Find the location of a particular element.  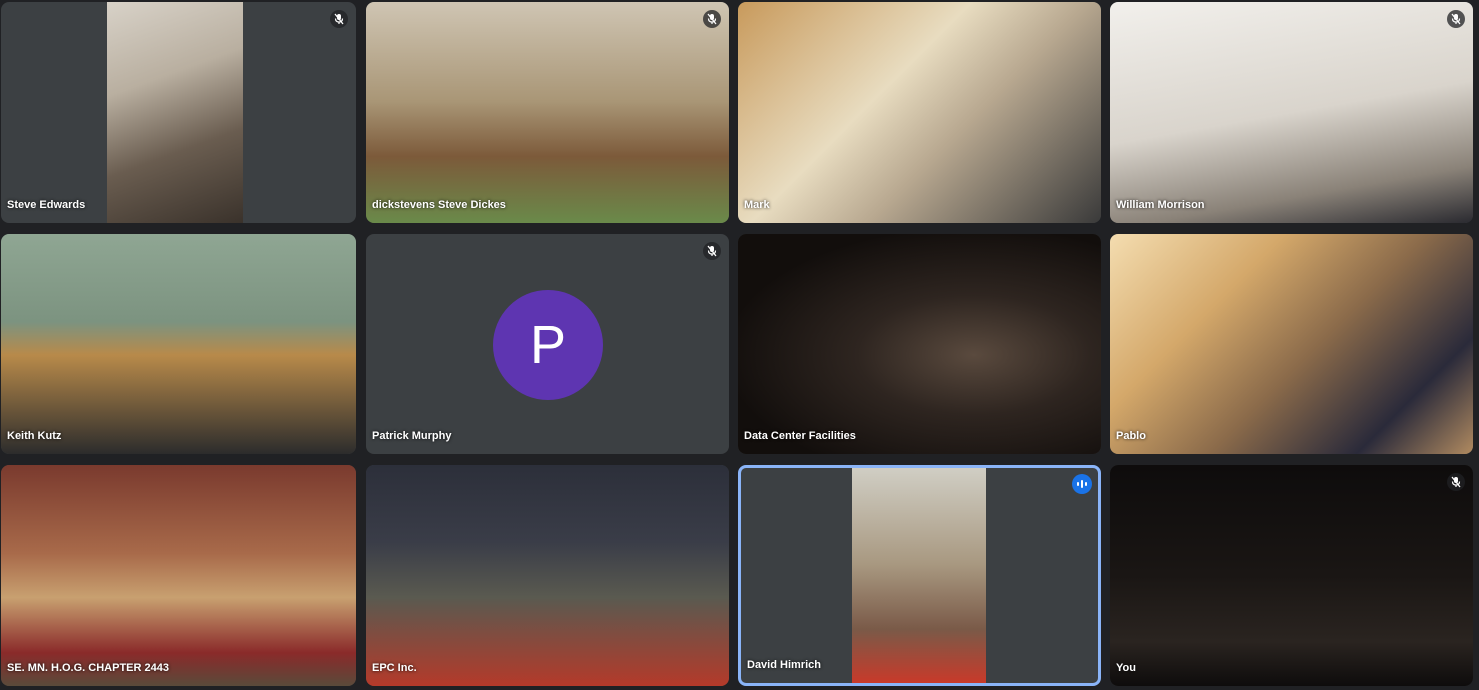

participant-name: Steve Edwards is located at coordinates (46, 205).